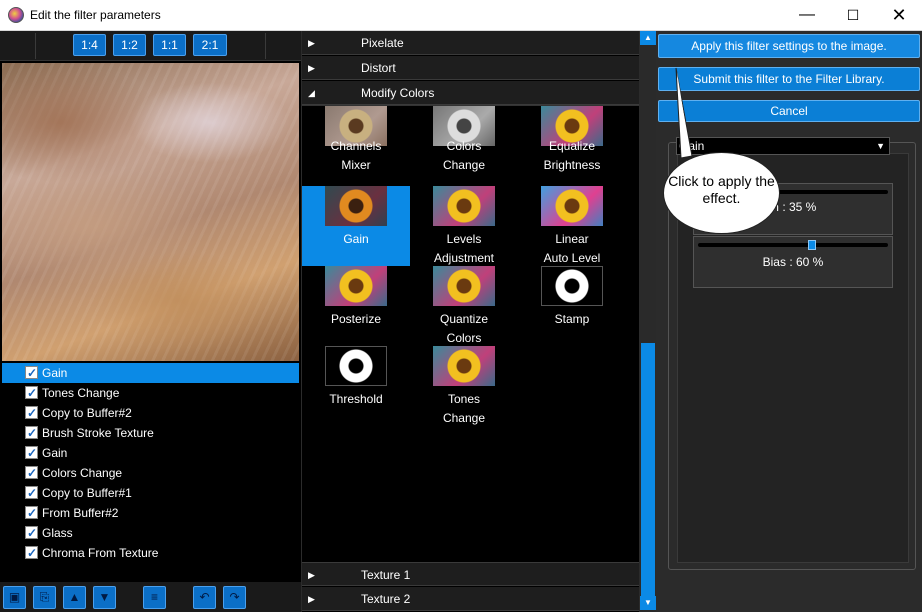 Image resolution: width=922 pixels, height=612 pixels. Describe the element at coordinates (470, 68) in the screenshot. I see `category-distort: ▶ Distort` at that location.